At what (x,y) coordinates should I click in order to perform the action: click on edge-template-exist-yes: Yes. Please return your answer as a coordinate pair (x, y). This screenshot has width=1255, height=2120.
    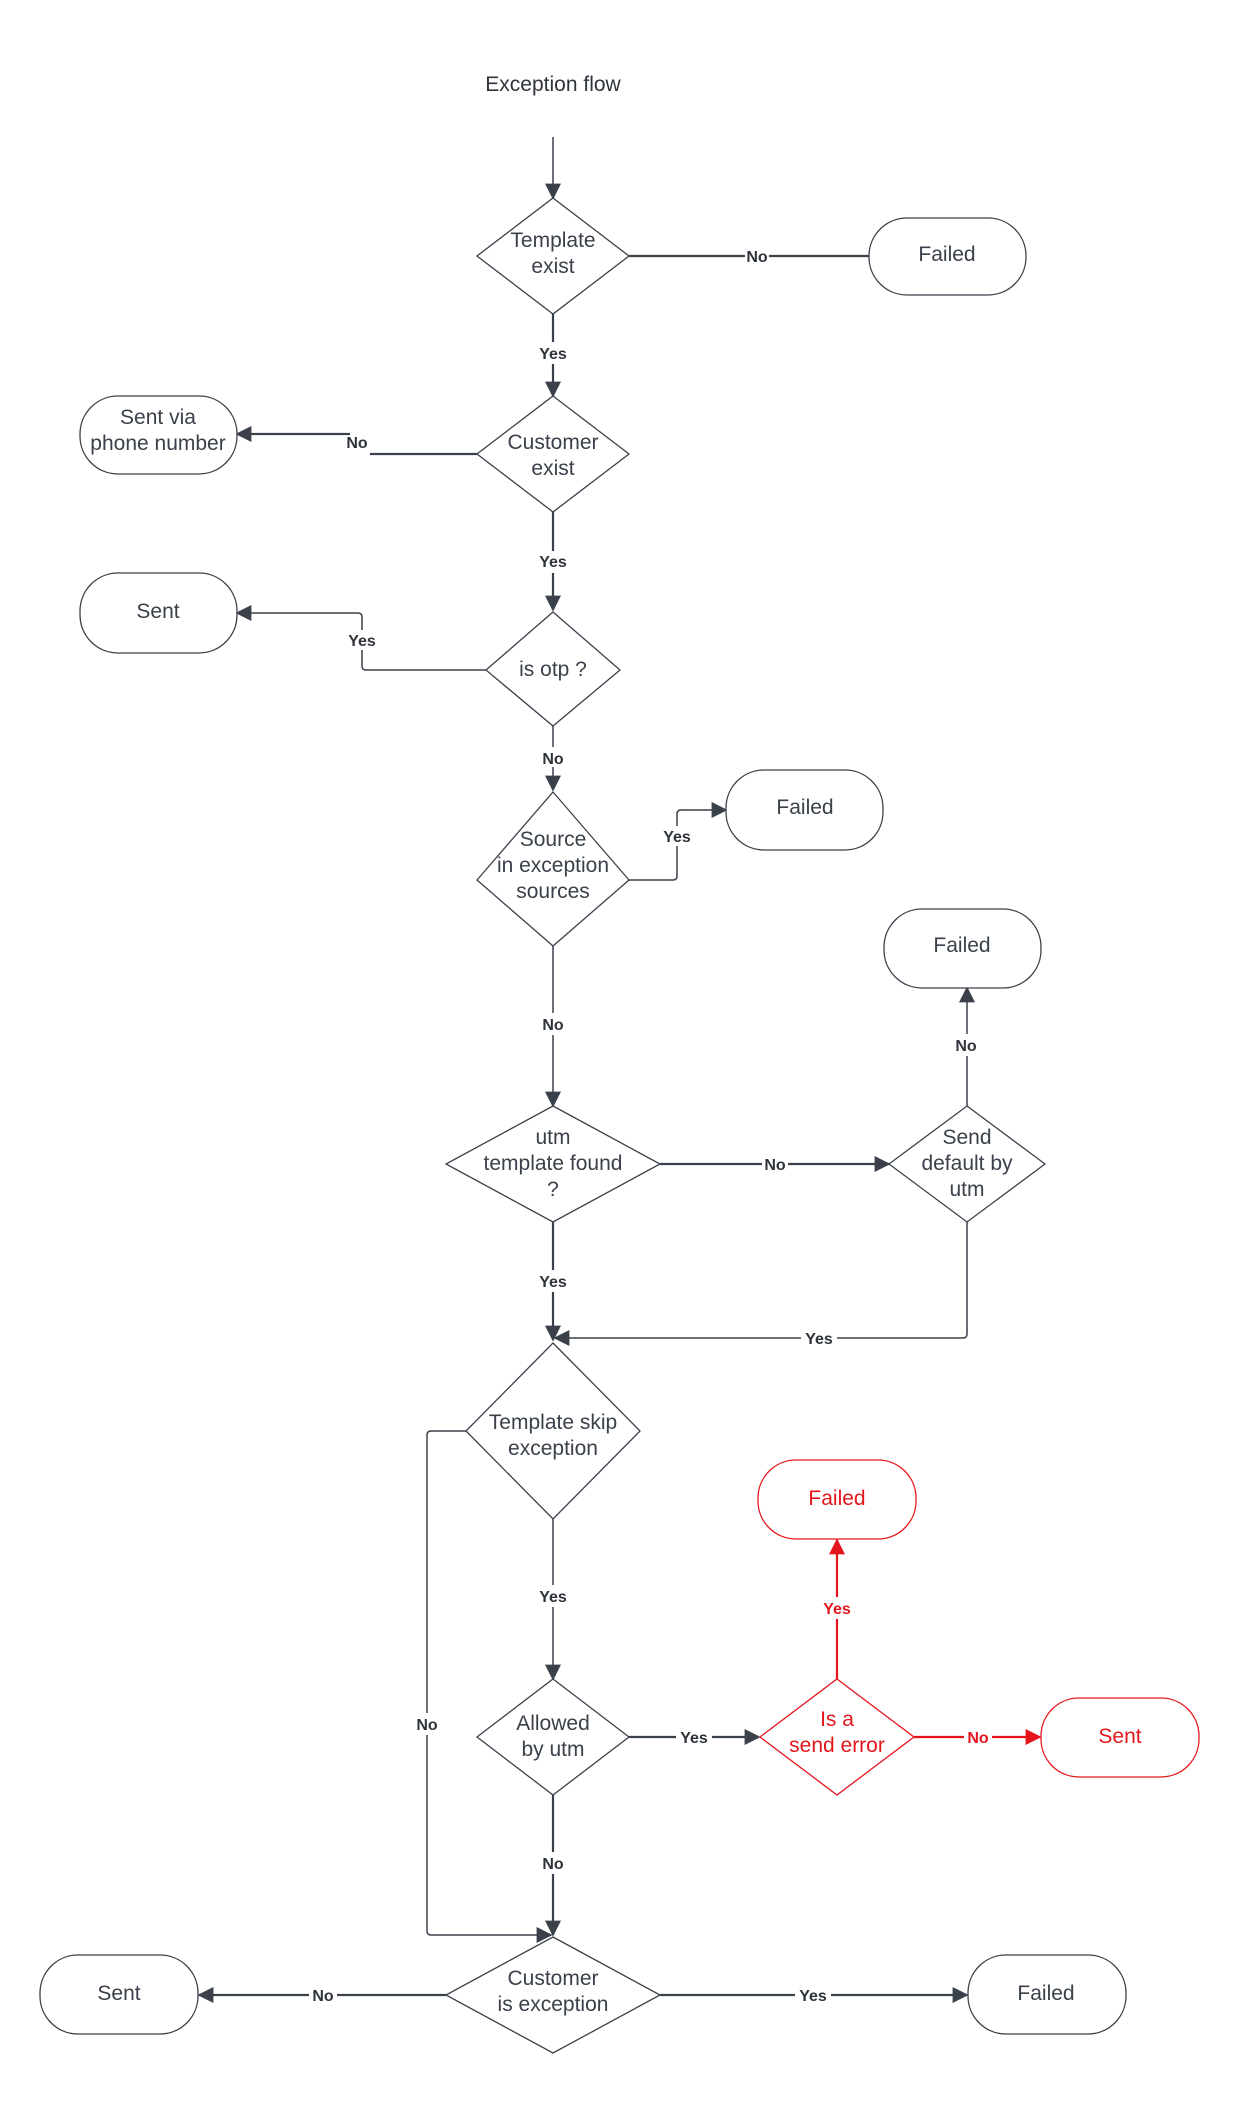
    Looking at the image, I should click on (553, 356).